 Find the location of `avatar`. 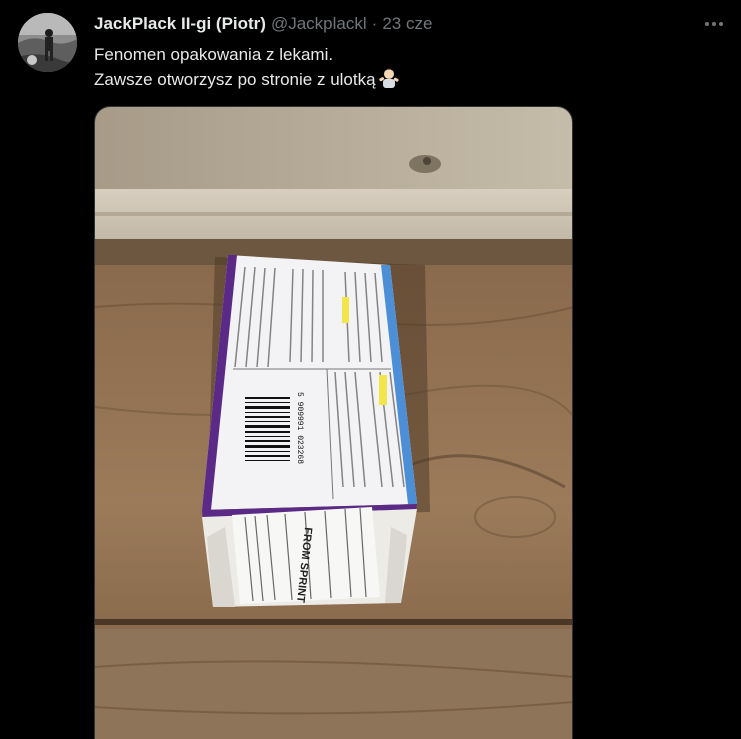

avatar is located at coordinates (47, 42).